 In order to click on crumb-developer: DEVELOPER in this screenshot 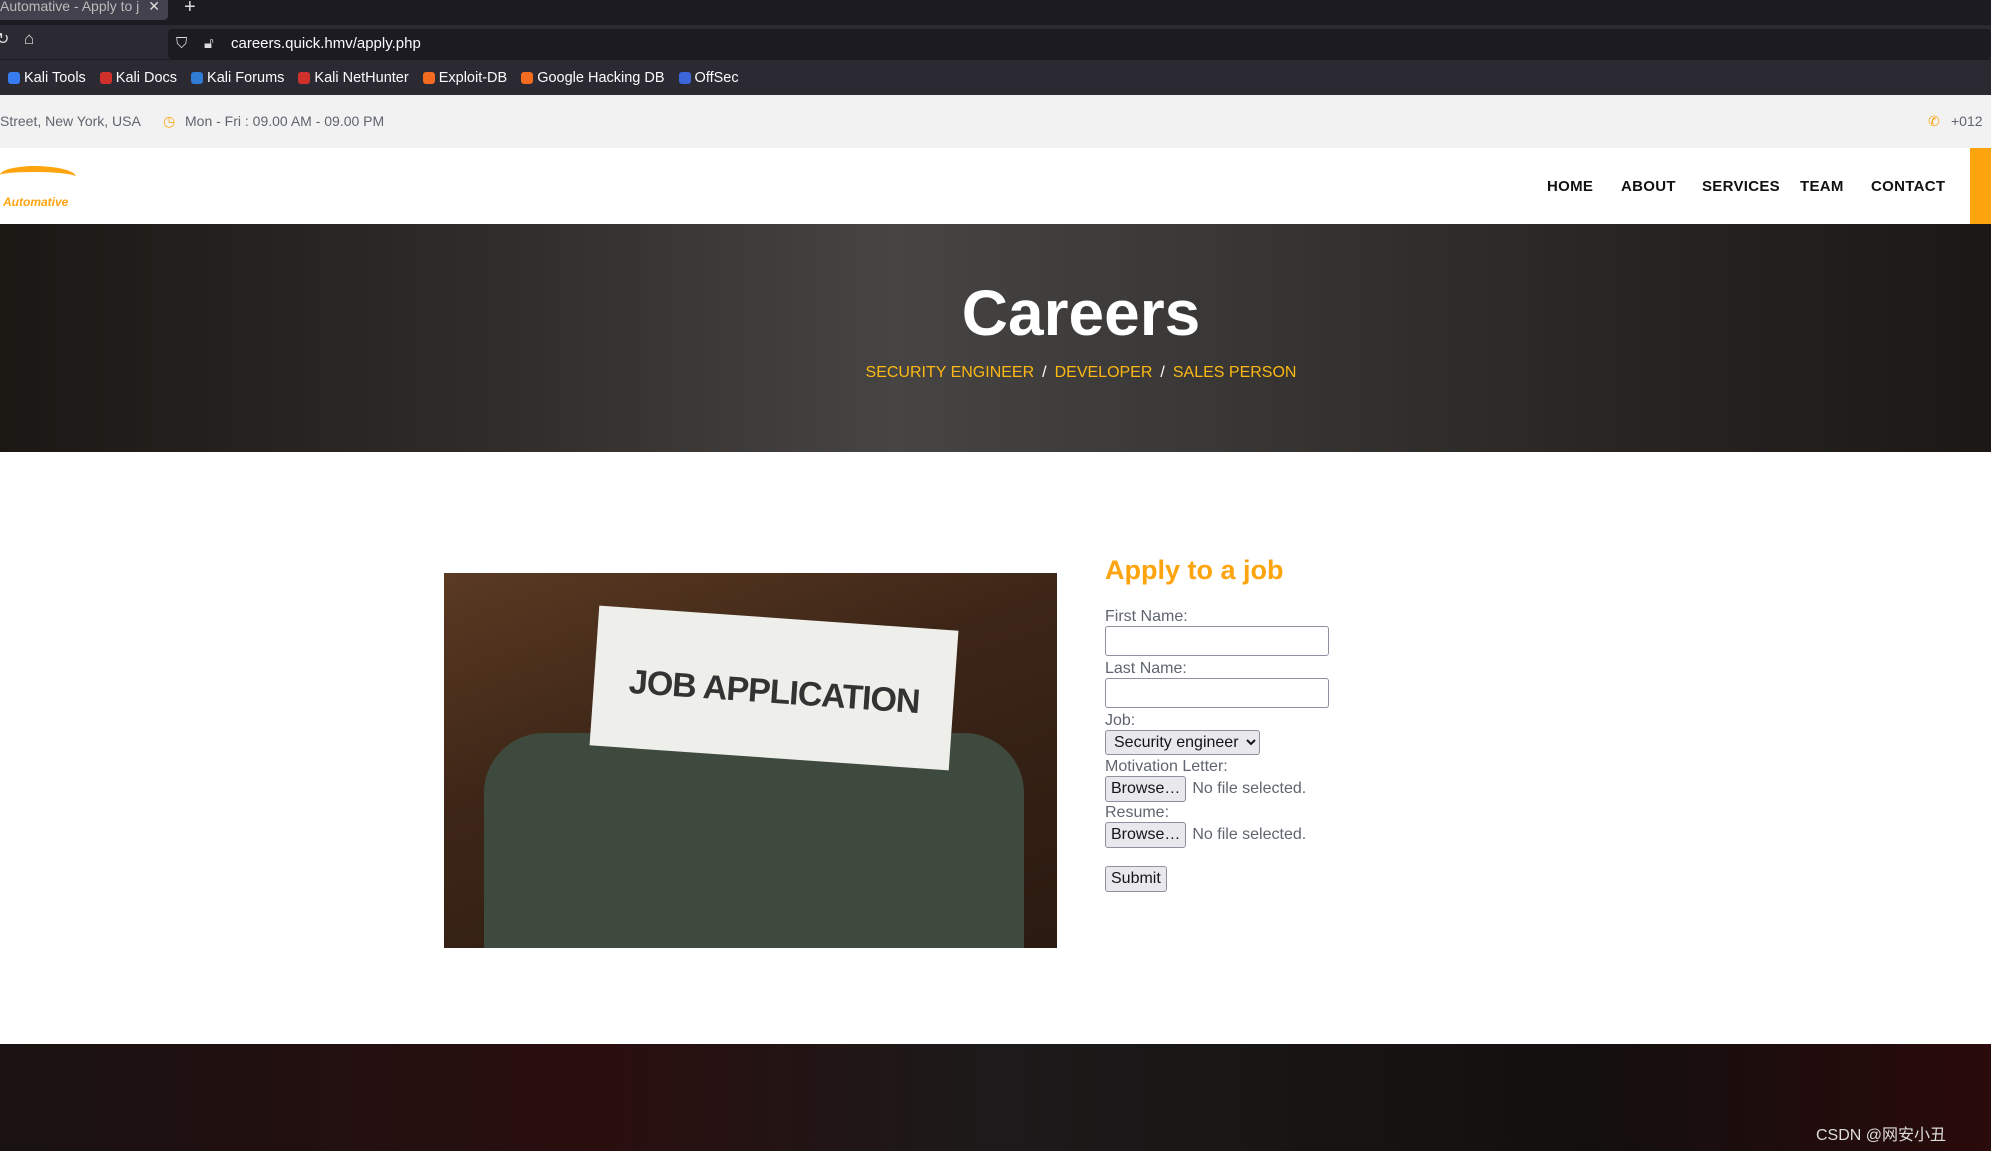, I will do `click(1104, 372)`.